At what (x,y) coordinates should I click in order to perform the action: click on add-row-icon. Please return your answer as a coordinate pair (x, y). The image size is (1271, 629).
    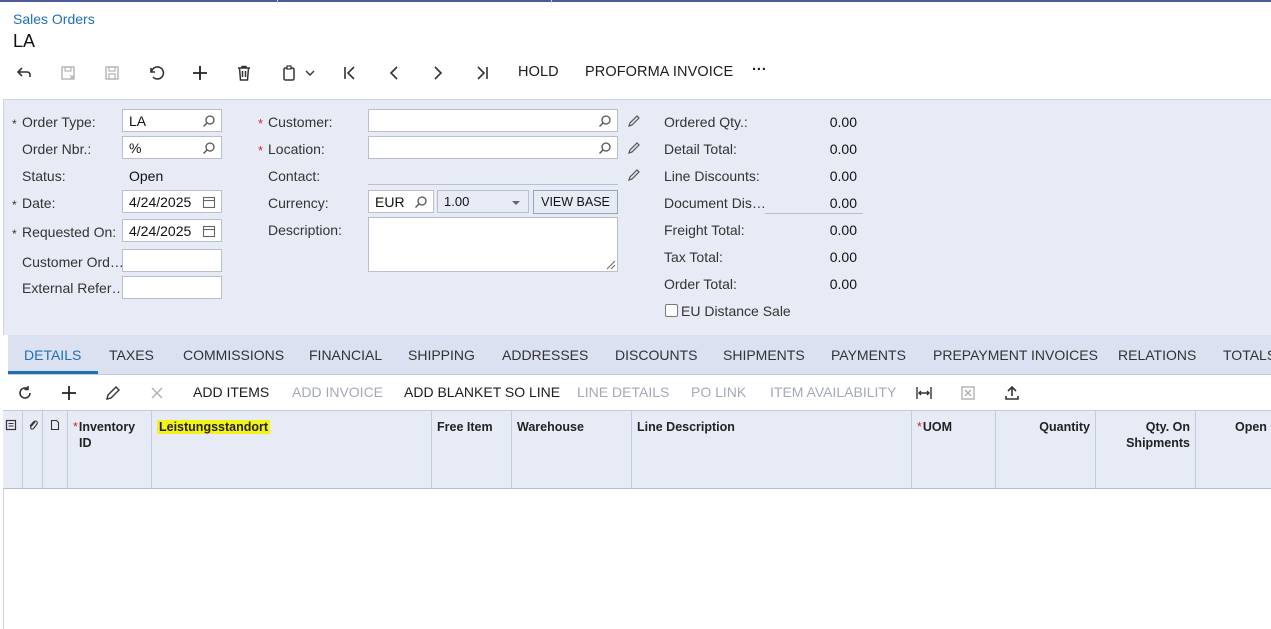
    Looking at the image, I should click on (69, 393).